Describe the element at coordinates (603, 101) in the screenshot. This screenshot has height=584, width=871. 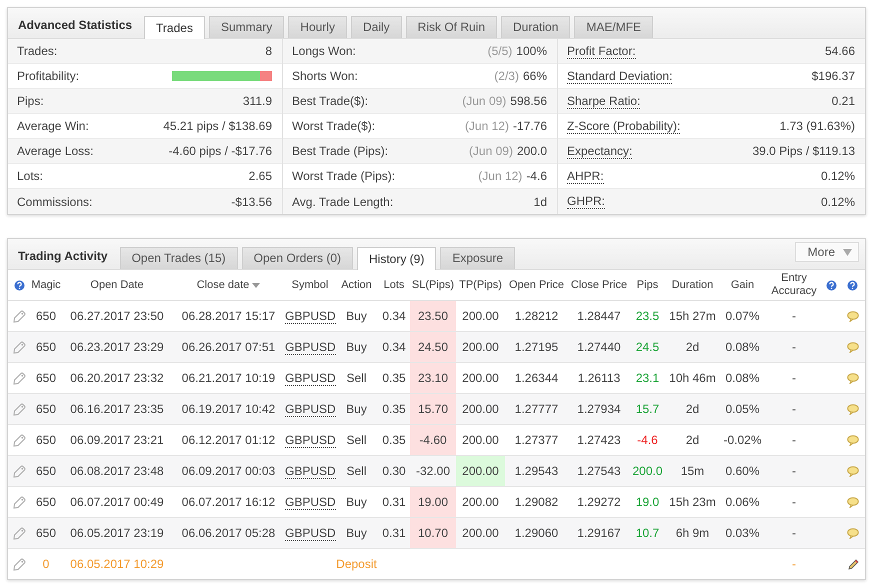
I see `stat-label: Sharpe Ratio:` at that location.